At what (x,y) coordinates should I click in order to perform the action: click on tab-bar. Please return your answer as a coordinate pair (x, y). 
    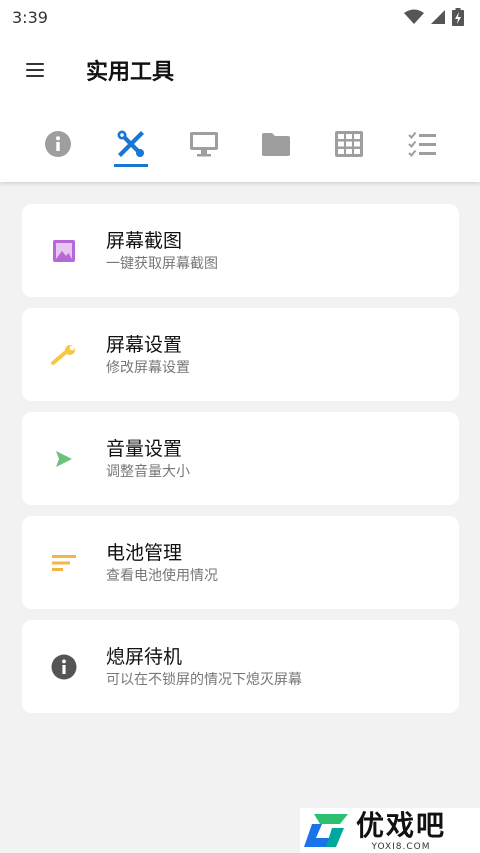
    Looking at the image, I should click on (240, 144).